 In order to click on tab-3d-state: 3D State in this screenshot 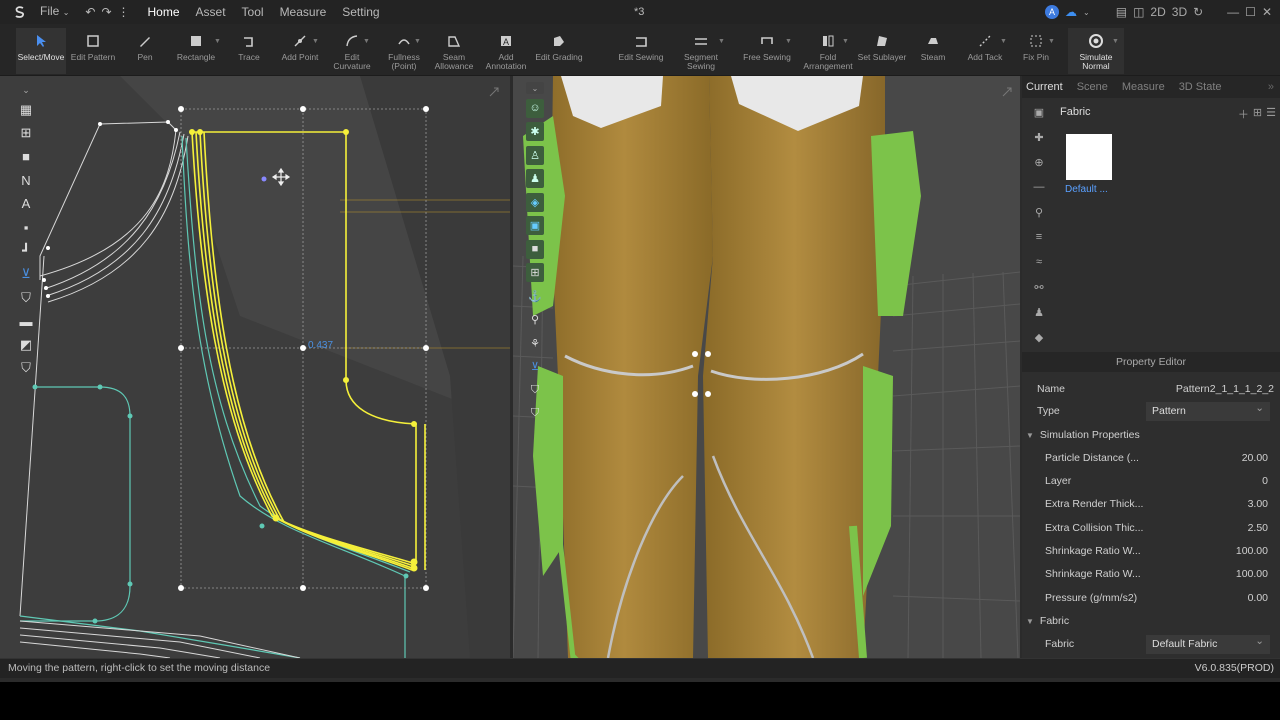, I will do `click(1200, 87)`.